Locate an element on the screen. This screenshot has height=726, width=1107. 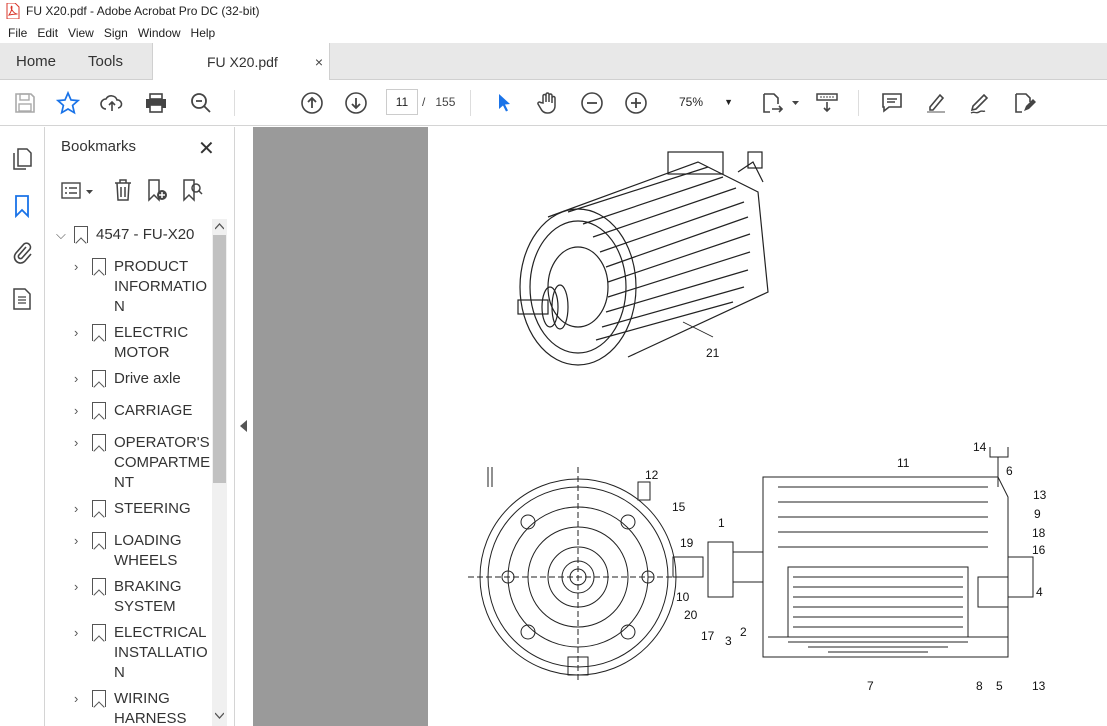
scroll-up-icon is located at coordinates (219, 226).